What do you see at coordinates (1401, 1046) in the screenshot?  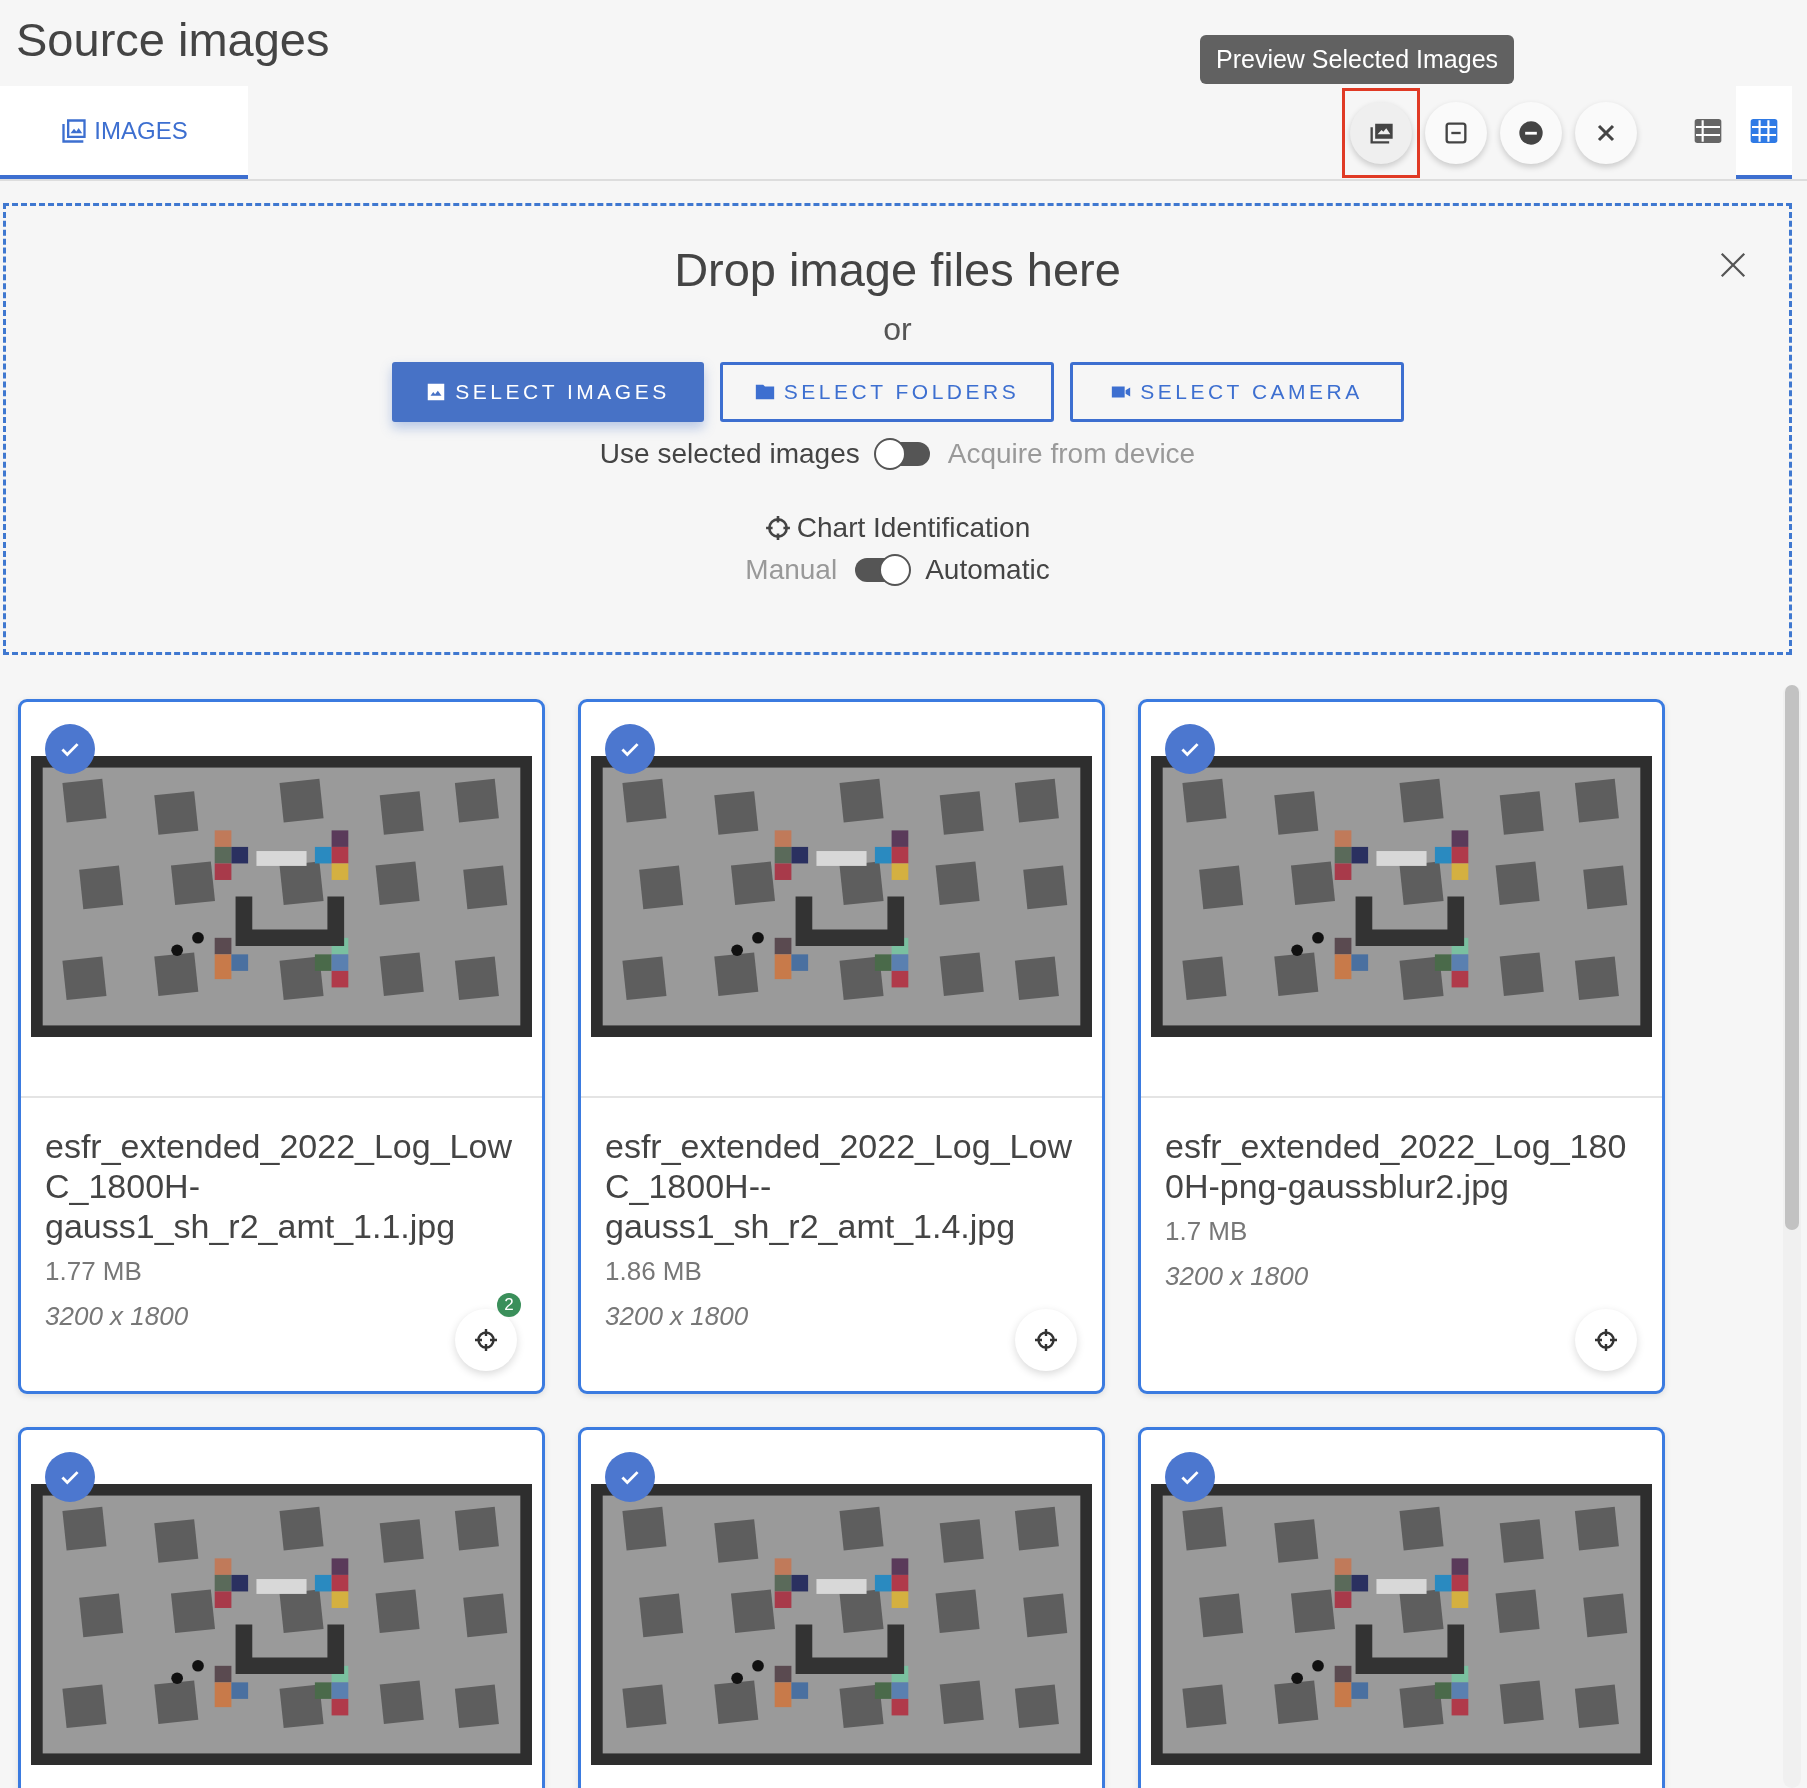 I see `image-card: esfr_extended_2022_Log_1800H-png-gaussblur2.jpg 1.7 MB 3200 x 1800` at bounding box center [1401, 1046].